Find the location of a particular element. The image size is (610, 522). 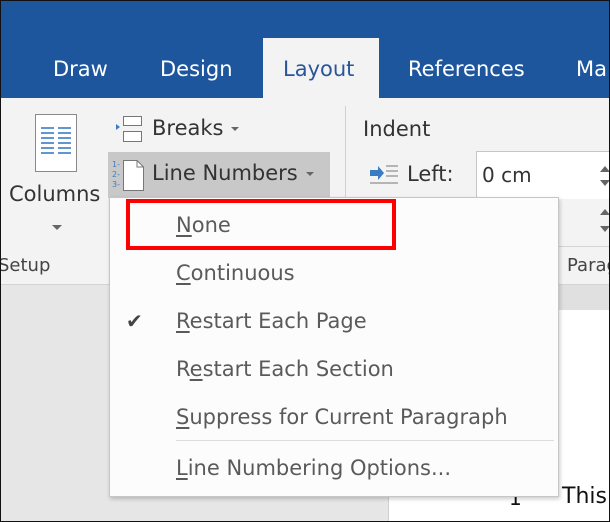

indent-left-label: Left: is located at coordinates (430, 174).